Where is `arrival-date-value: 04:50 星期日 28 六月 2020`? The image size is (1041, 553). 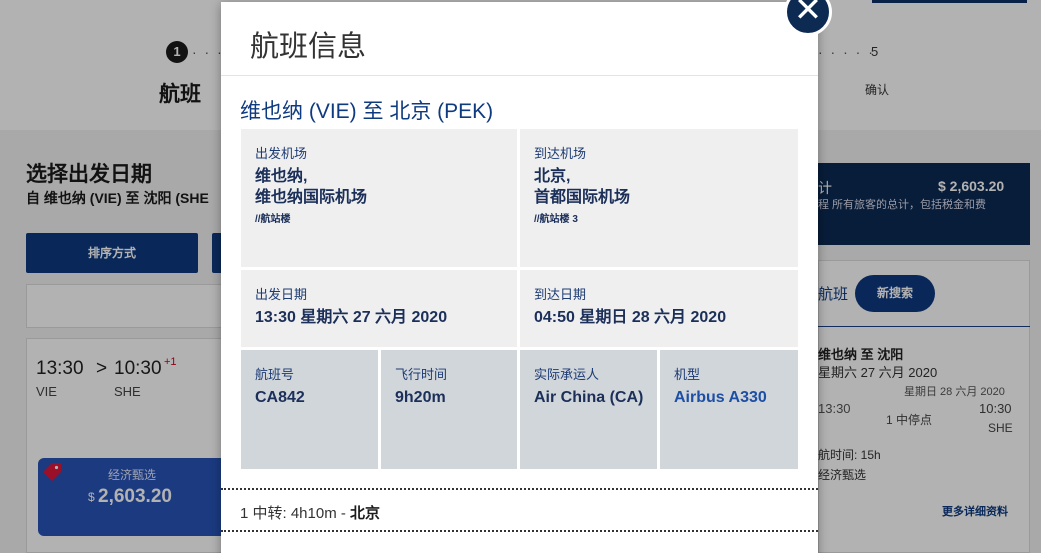
arrival-date-value: 04:50 星期日 28 六月 2020 is located at coordinates (630, 317).